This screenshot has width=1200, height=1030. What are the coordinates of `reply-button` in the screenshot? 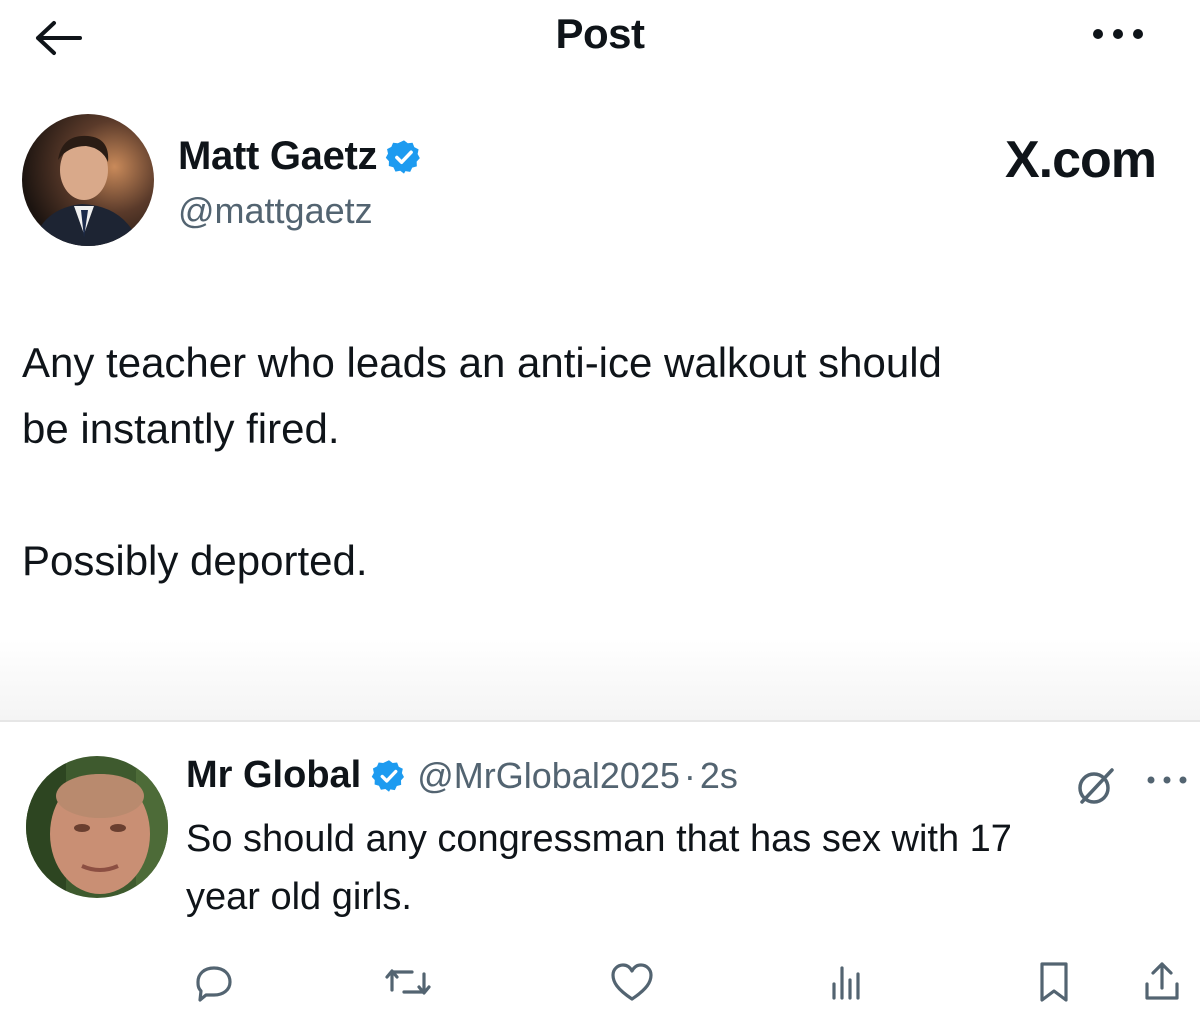 It's located at (214, 982).